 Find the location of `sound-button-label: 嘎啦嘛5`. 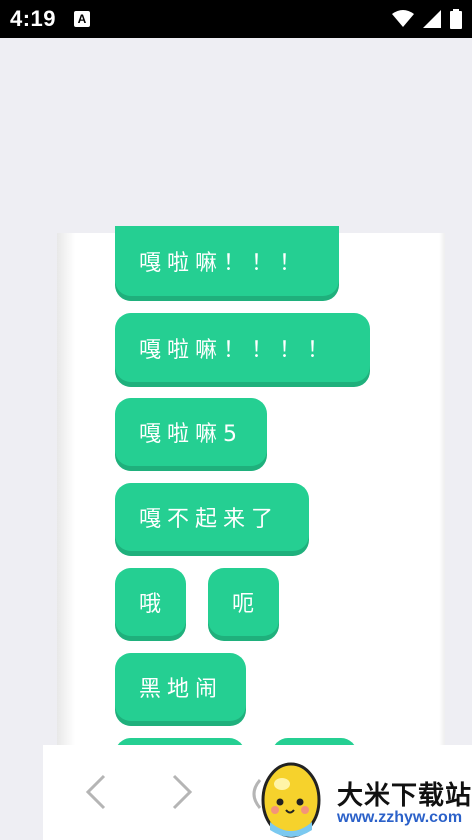

sound-button-label: 嘎啦嘛5 is located at coordinates (191, 434).